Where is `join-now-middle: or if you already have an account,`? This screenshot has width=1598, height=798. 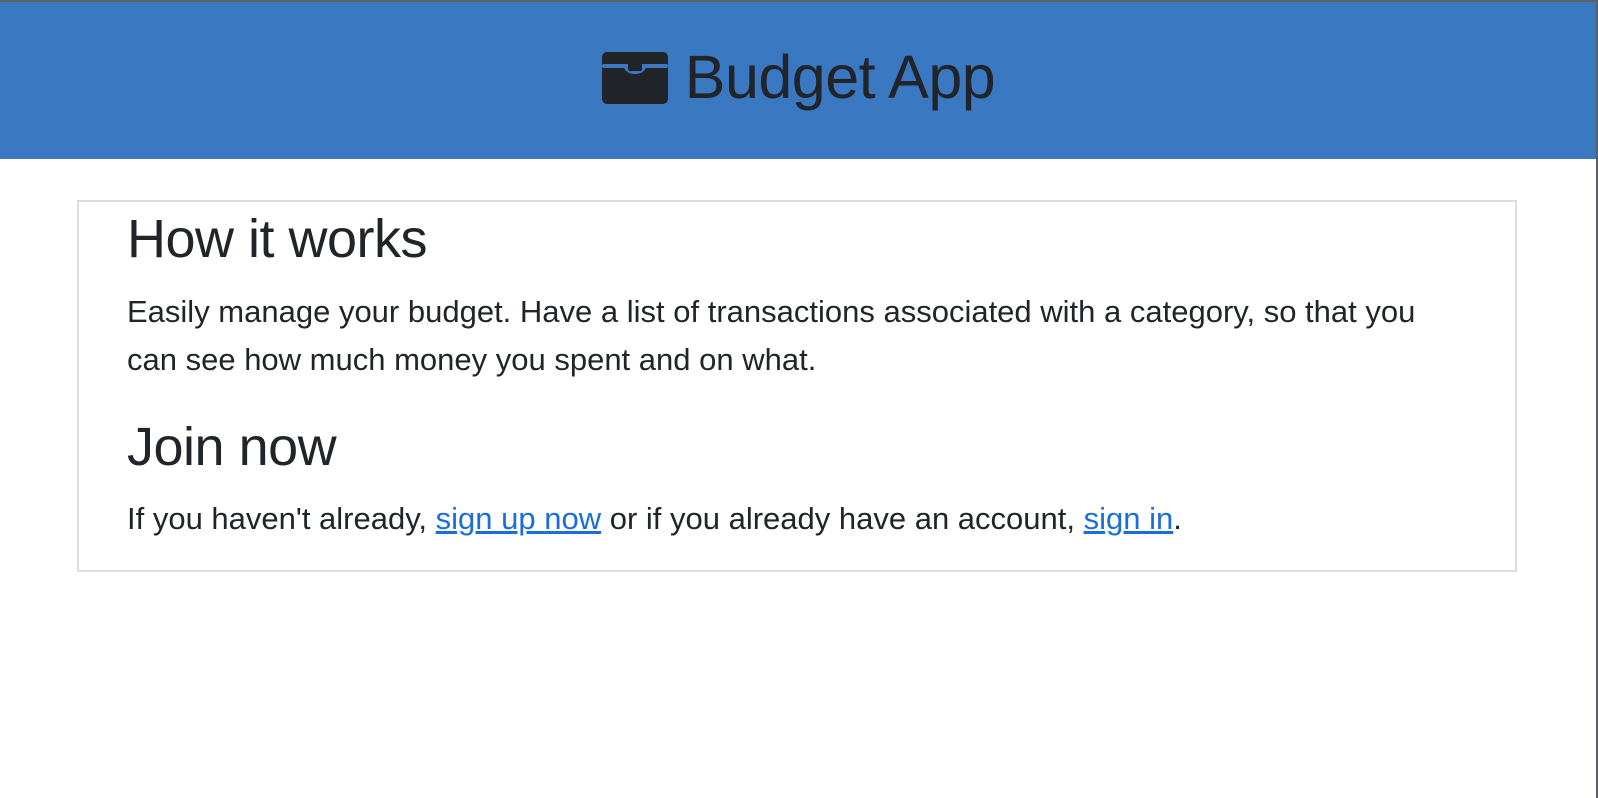 join-now-middle: or if you already have an account, is located at coordinates (842, 519).